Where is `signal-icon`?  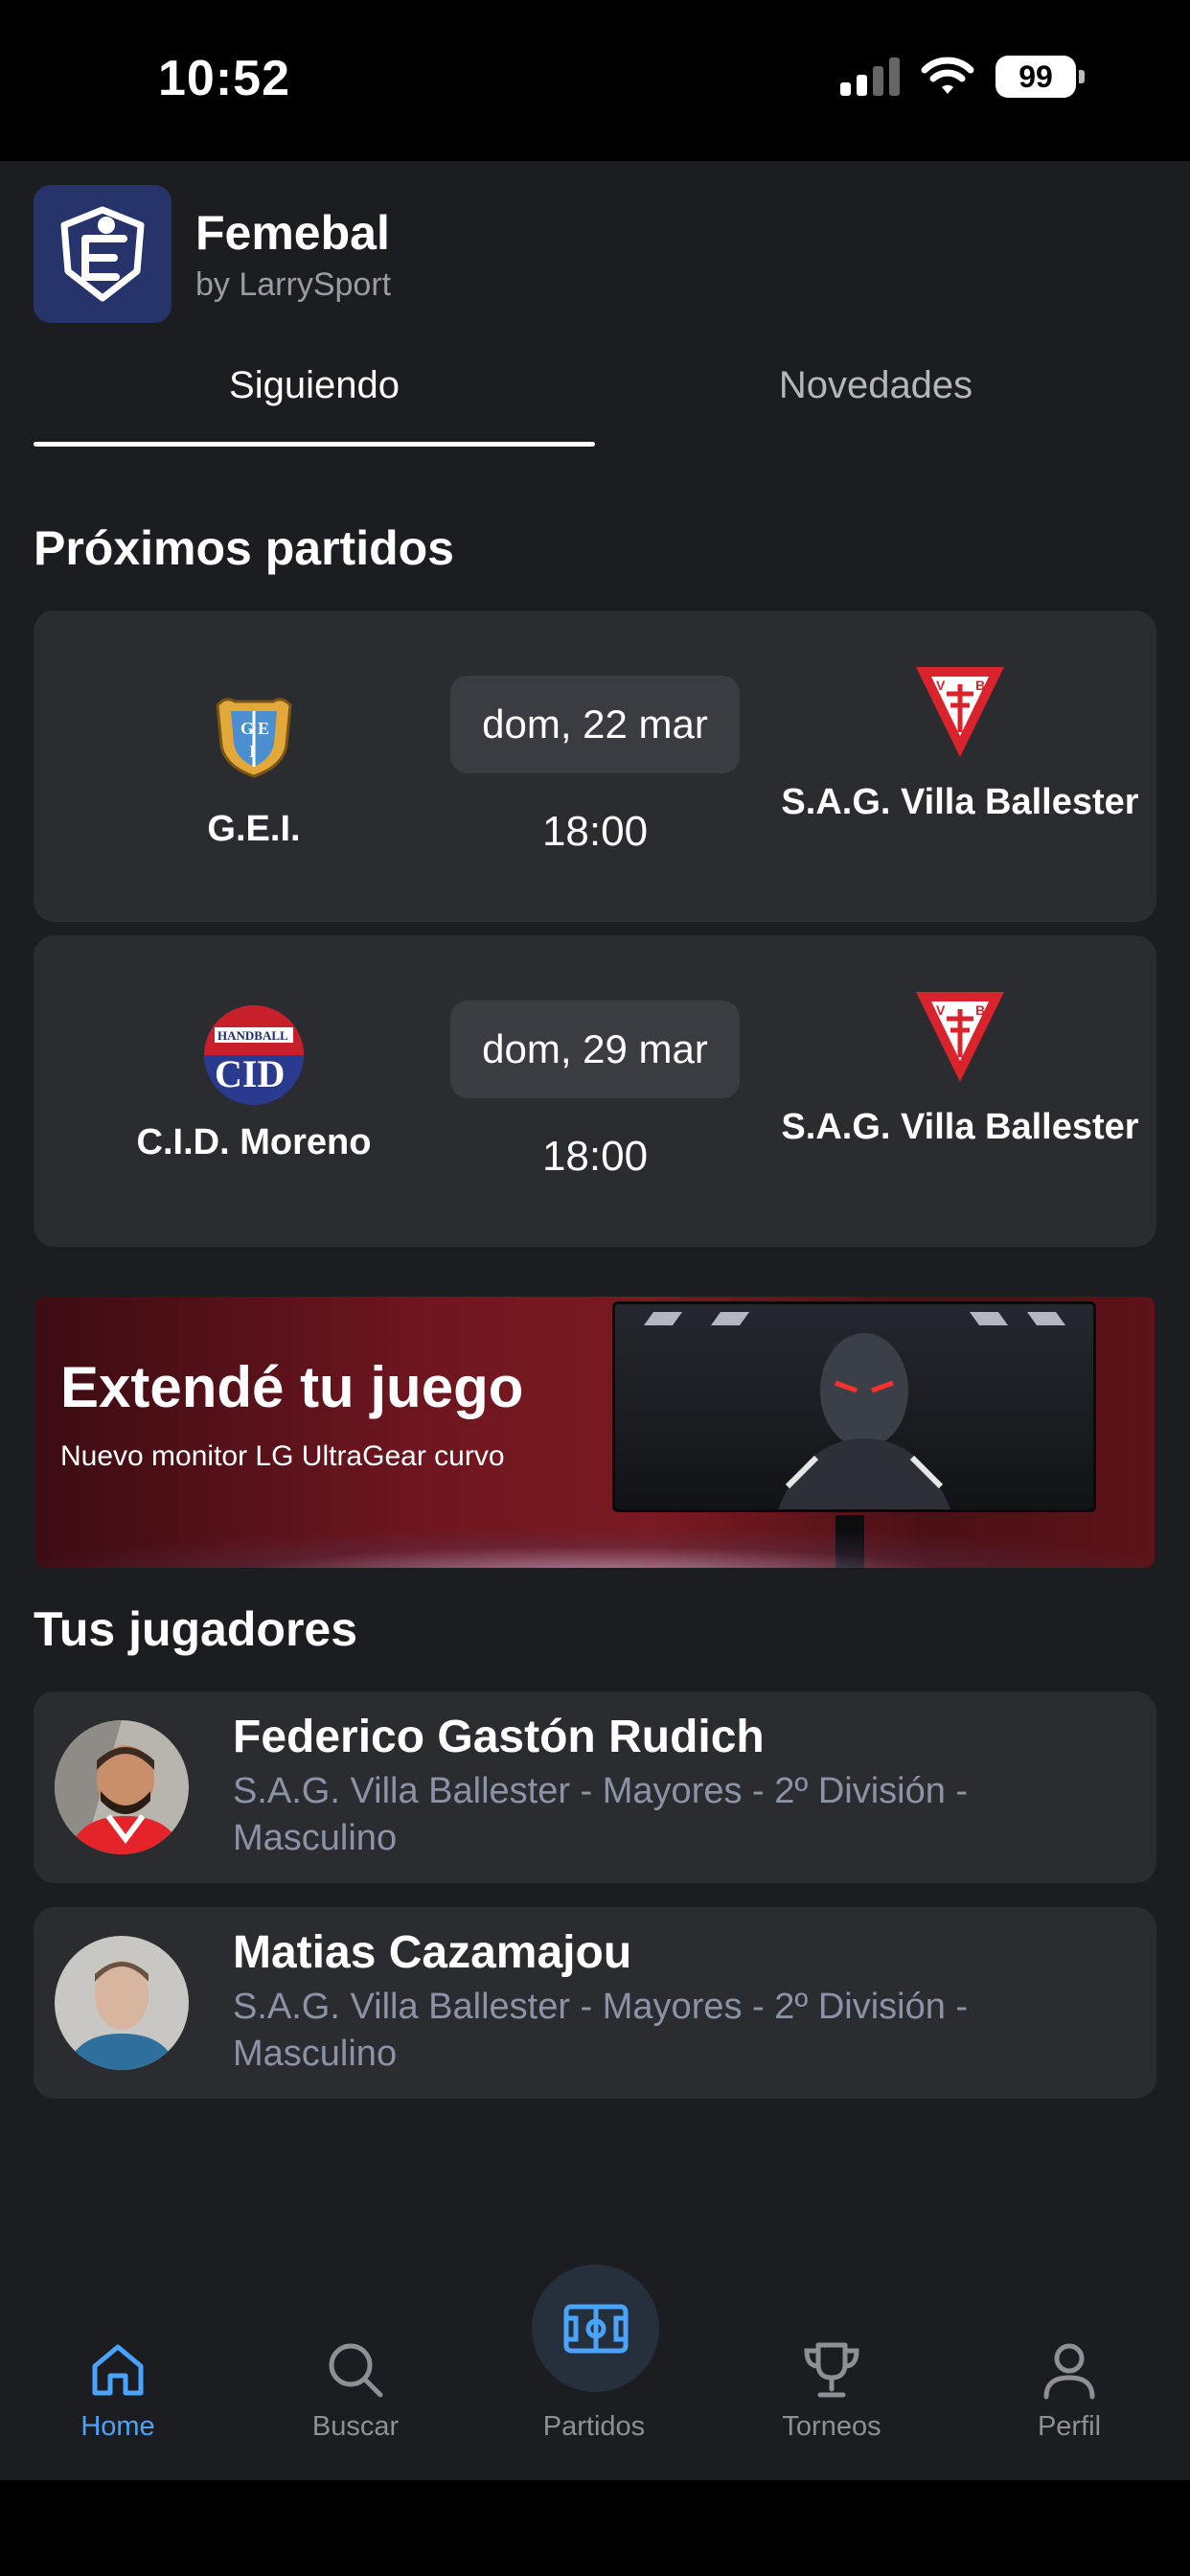
signal-icon is located at coordinates (870, 77).